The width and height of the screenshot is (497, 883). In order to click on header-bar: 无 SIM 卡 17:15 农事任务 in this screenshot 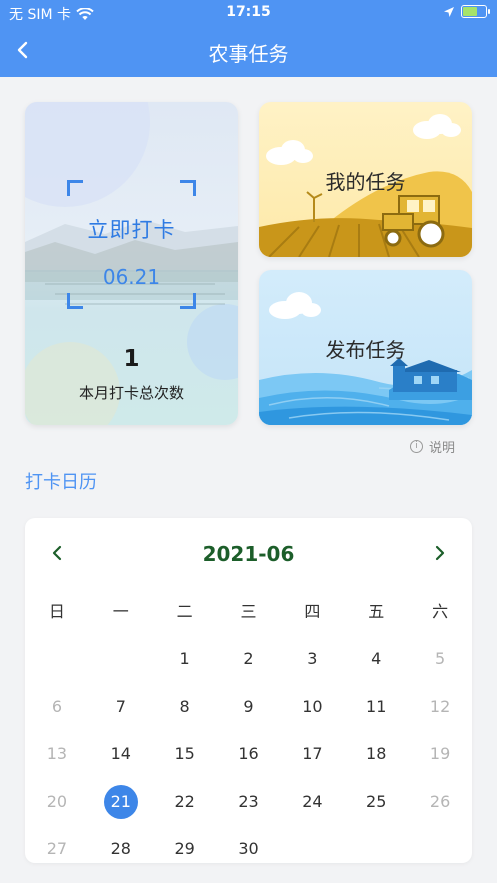, I will do `click(248, 38)`.